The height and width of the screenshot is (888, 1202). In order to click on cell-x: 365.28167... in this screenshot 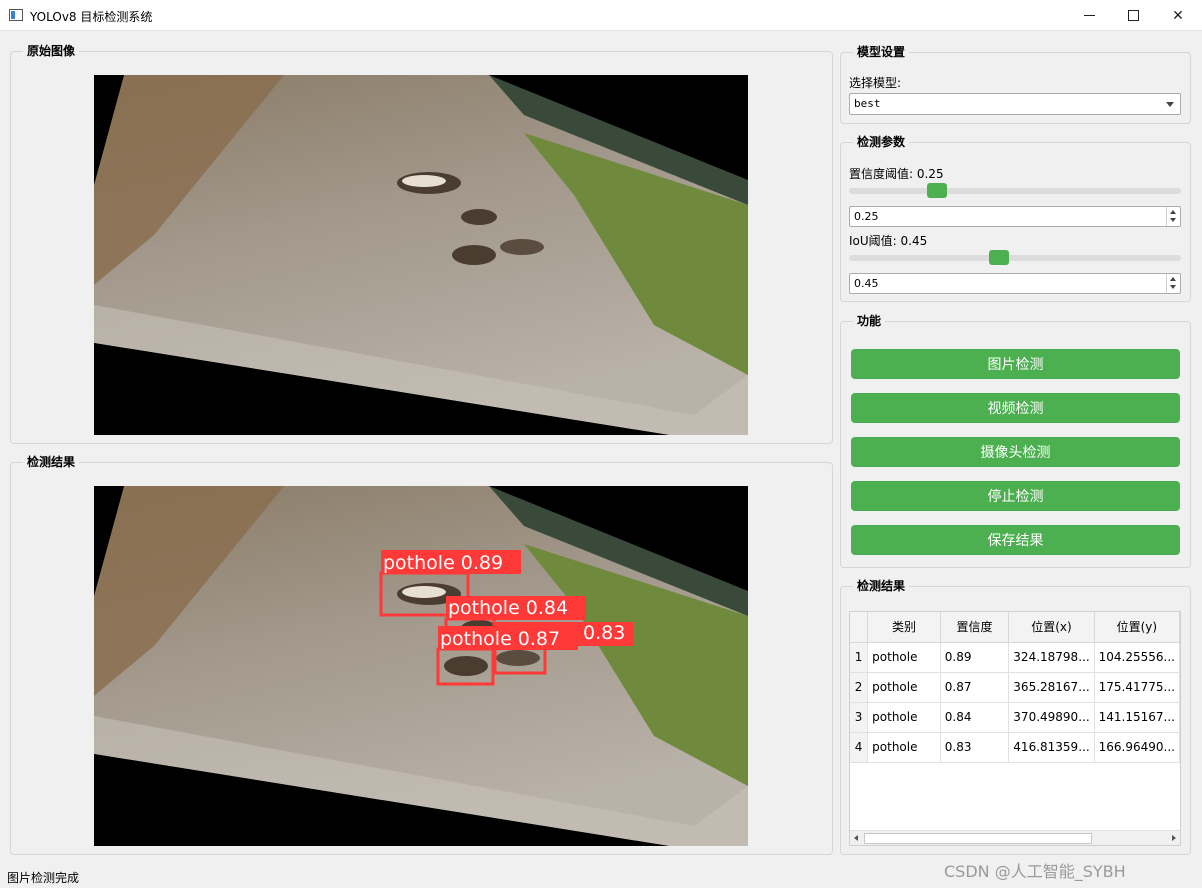, I will do `click(1051, 687)`.